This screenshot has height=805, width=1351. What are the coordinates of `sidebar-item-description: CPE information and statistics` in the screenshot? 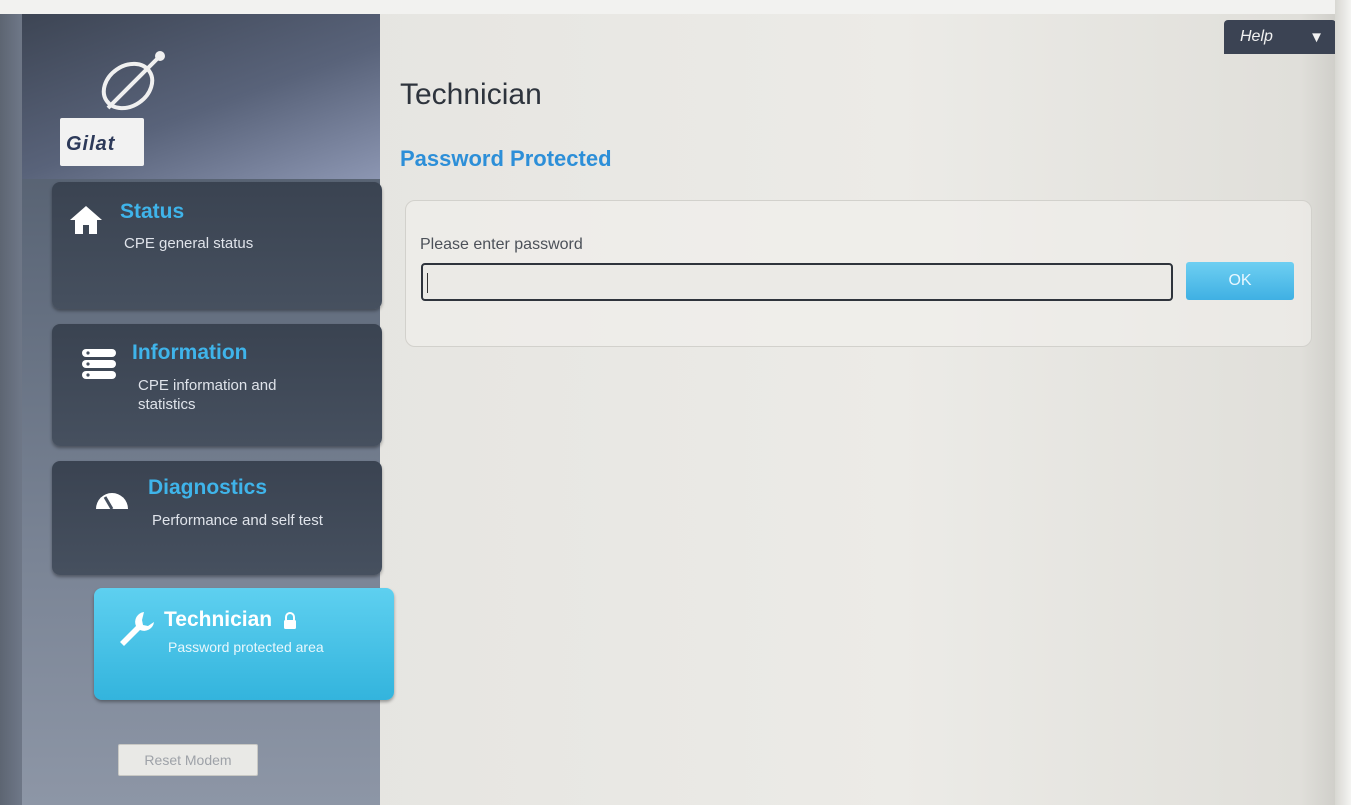 It's located at (207, 395).